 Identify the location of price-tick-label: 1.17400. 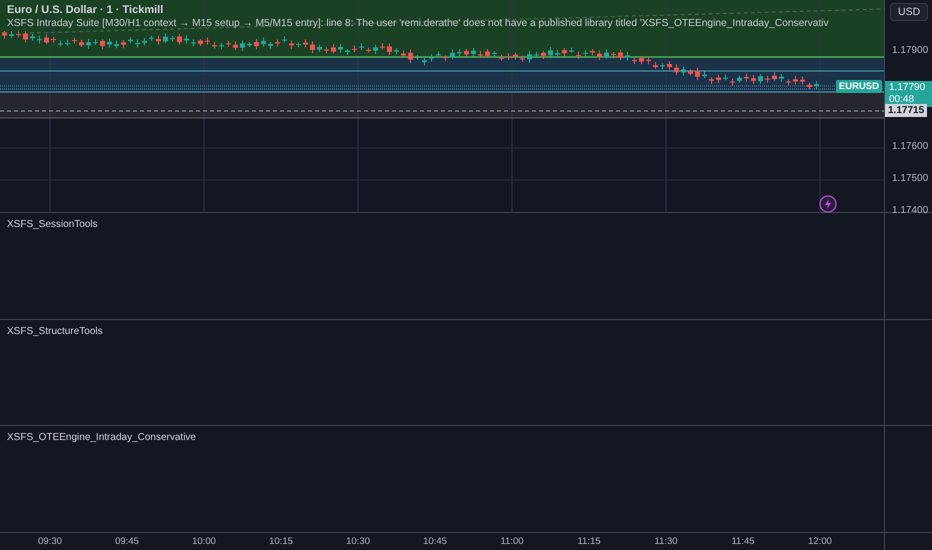
(910, 210).